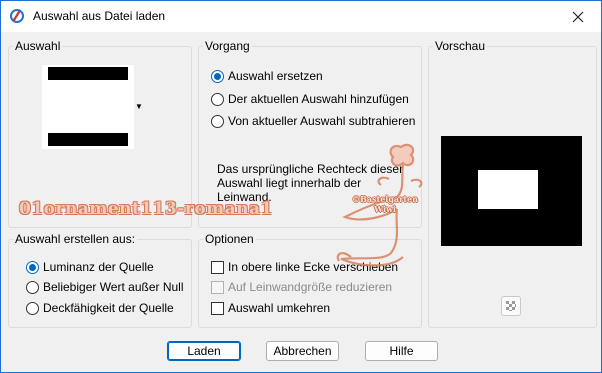  Describe the element at coordinates (279, 308) in the screenshot. I see `checkbox-label: Auswahl umkehren` at that location.